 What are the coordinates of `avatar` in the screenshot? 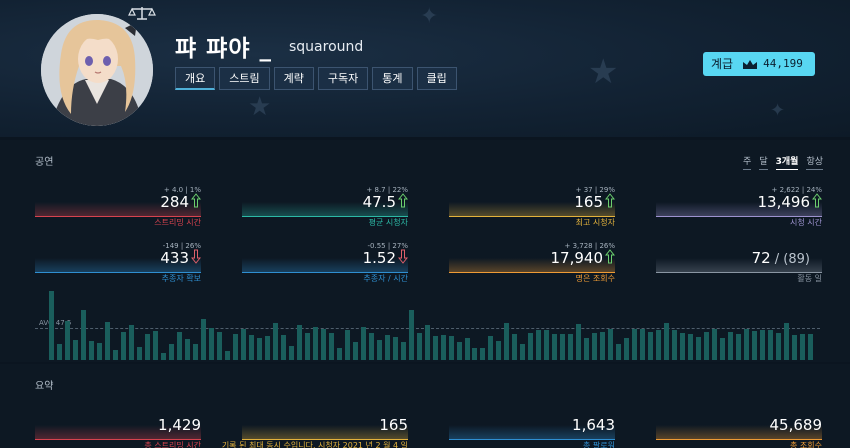 It's located at (97, 70).